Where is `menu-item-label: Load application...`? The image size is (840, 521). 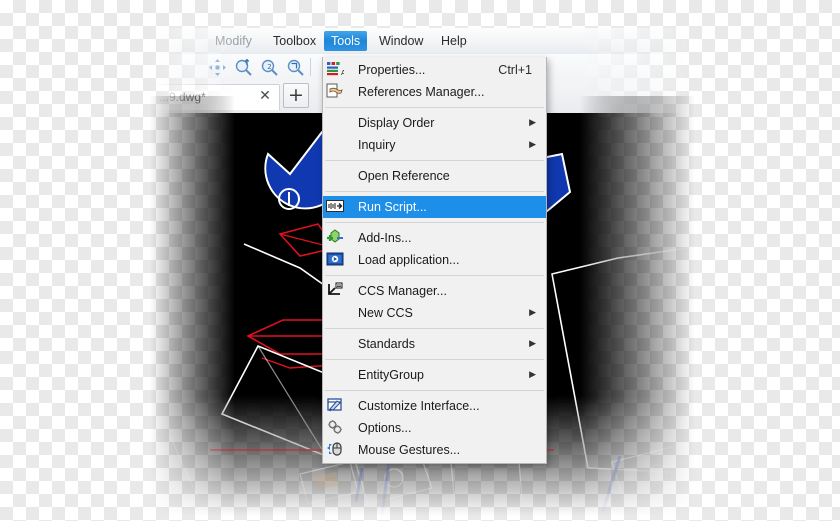
menu-item-label: Load application... is located at coordinates (409, 260).